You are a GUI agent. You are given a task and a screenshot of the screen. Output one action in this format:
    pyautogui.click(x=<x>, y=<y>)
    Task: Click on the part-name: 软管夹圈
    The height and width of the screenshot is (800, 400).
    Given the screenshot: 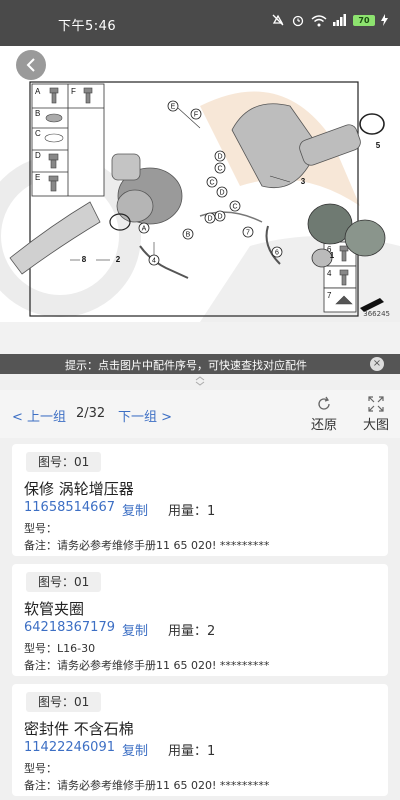 What is the action you would take?
    pyautogui.click(x=54, y=609)
    